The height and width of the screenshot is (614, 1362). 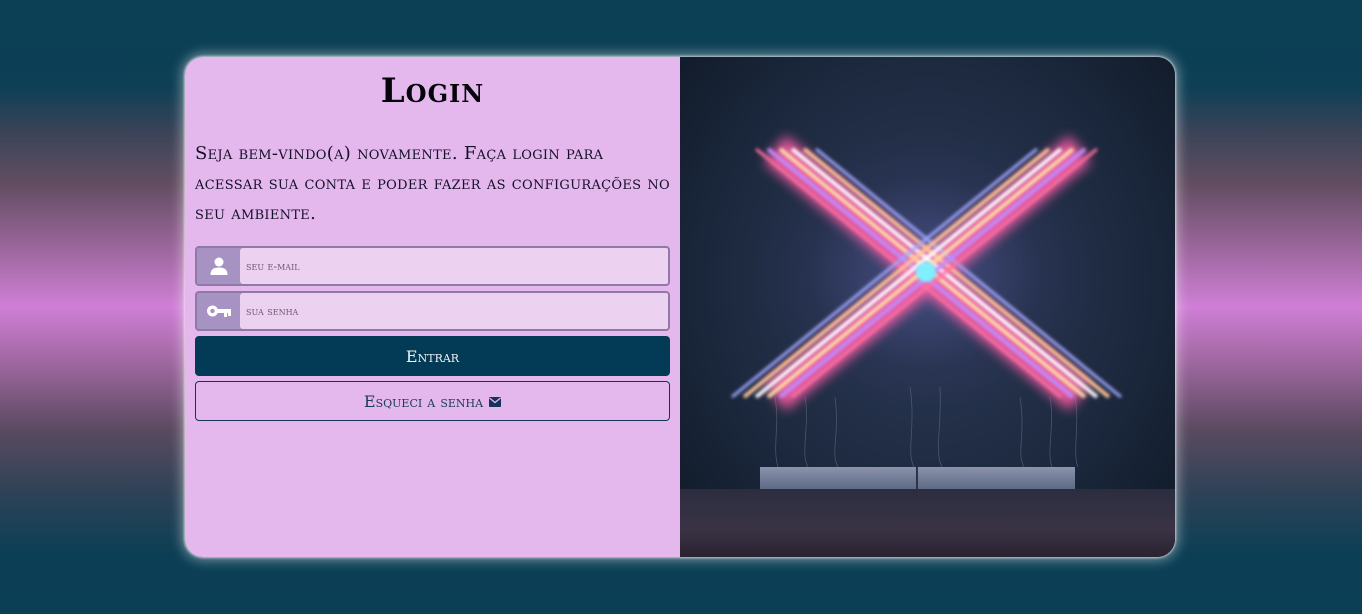 I want to click on floor, so click(x=927, y=523).